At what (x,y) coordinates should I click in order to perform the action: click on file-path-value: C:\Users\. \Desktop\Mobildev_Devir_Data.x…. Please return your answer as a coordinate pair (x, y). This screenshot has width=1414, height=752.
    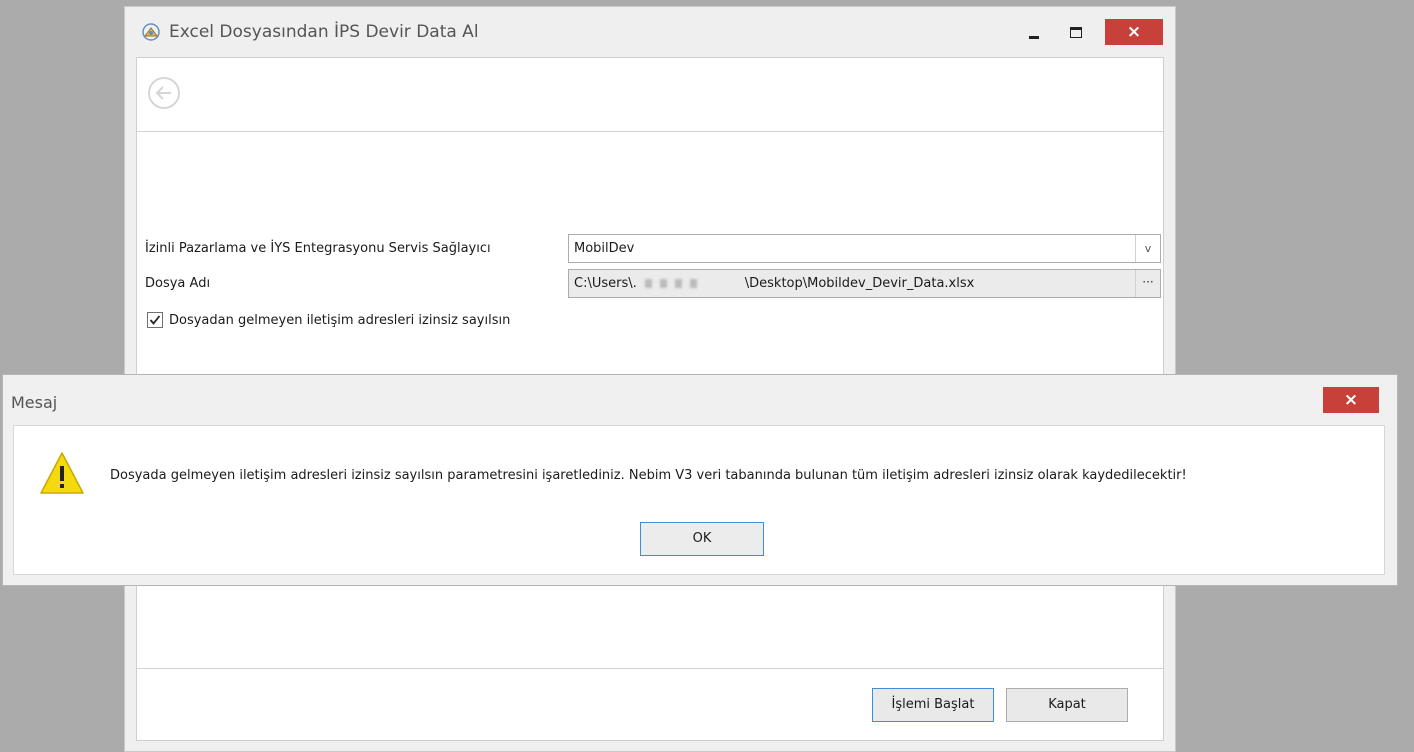
    Looking at the image, I should click on (774, 283).